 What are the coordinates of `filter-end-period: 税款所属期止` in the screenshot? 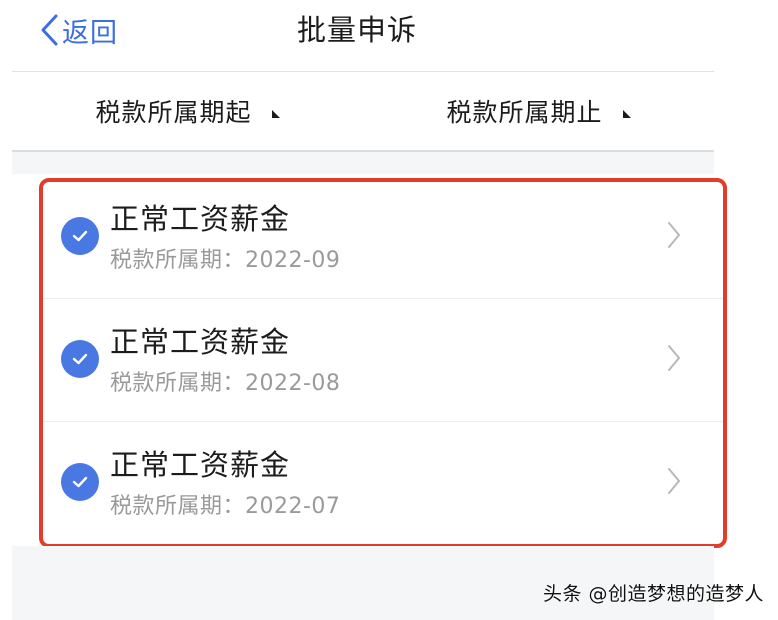 It's located at (538, 111).